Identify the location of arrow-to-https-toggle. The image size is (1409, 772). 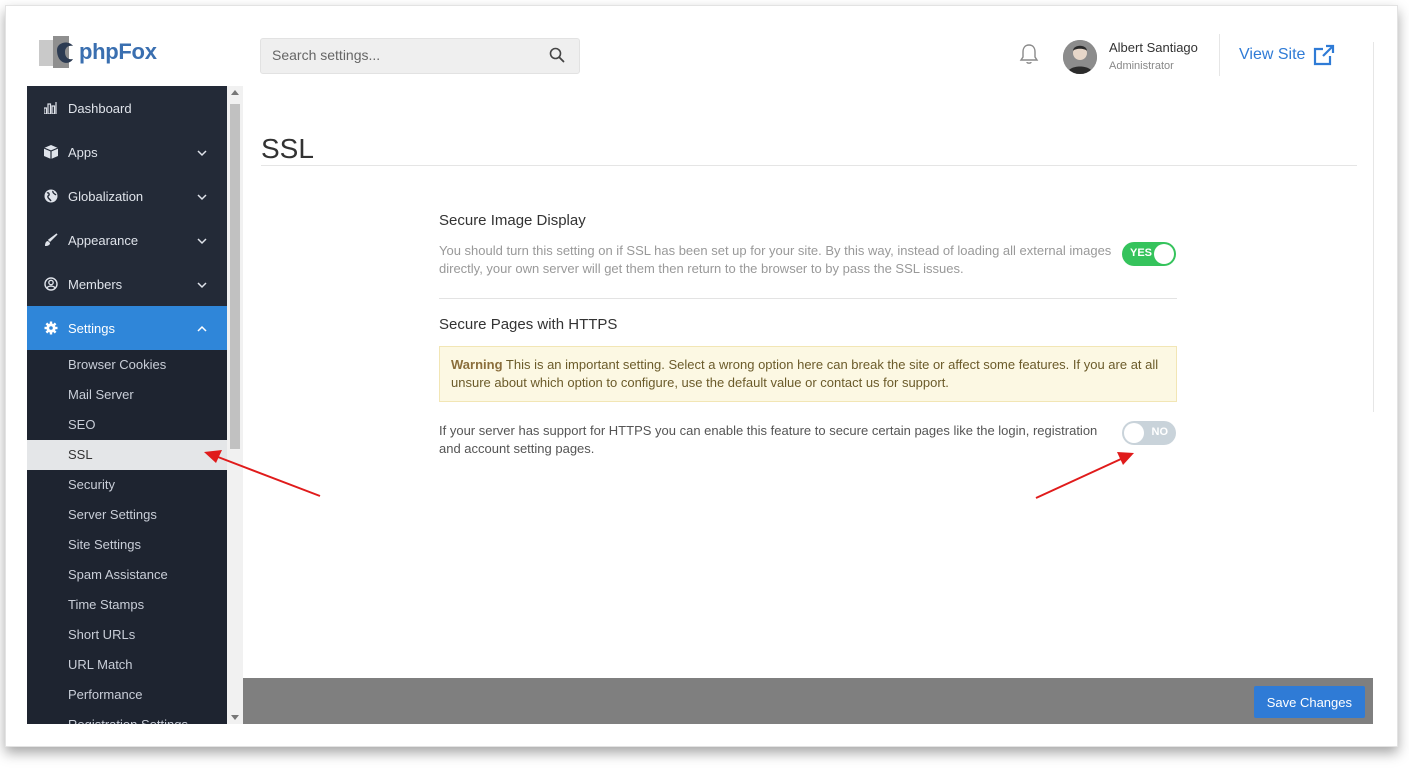
(1084, 475).